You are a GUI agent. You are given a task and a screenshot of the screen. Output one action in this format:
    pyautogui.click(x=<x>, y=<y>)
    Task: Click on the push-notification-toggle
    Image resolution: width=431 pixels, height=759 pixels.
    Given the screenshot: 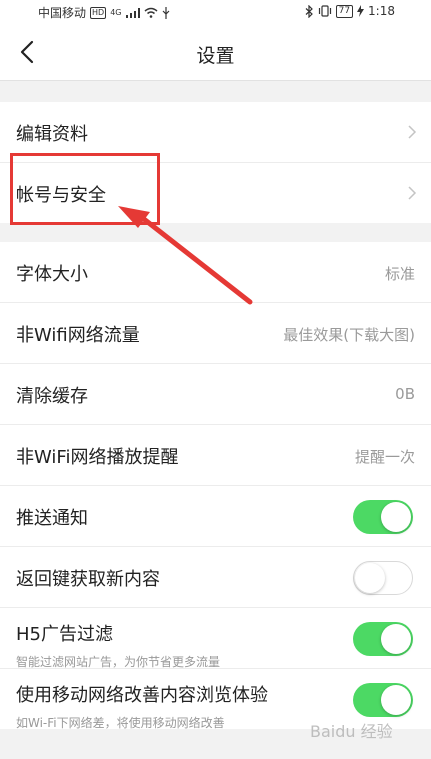 What is the action you would take?
    pyautogui.click(x=383, y=517)
    